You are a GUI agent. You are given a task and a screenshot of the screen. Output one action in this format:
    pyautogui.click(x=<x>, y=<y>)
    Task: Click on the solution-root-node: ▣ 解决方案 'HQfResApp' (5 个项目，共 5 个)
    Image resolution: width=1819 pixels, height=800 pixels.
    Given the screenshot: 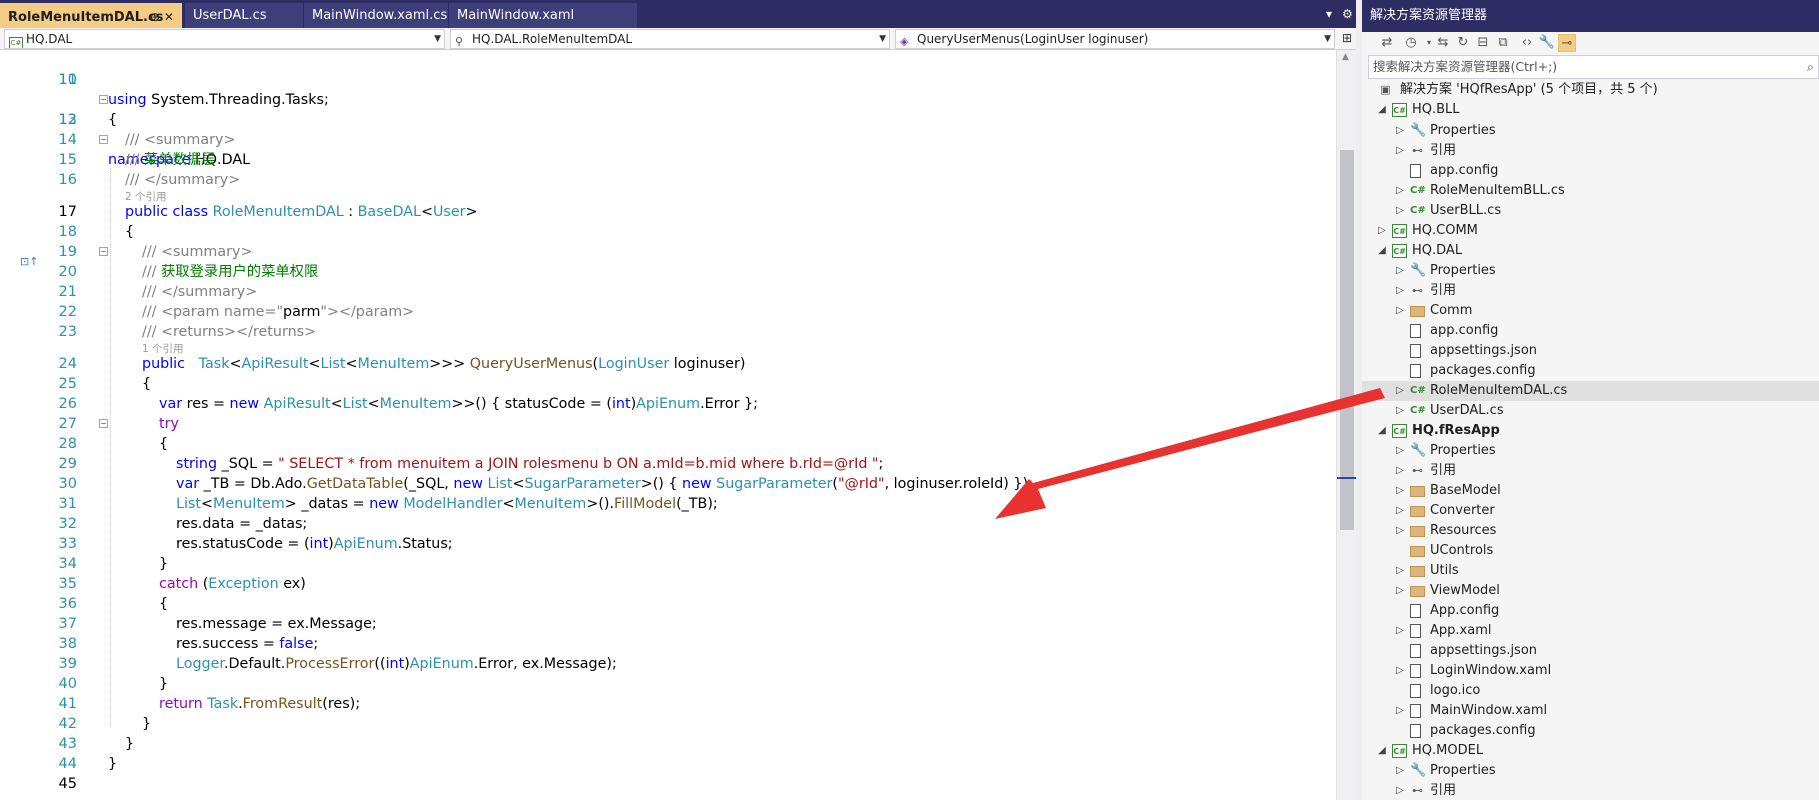 What is the action you would take?
    pyautogui.click(x=1590, y=90)
    